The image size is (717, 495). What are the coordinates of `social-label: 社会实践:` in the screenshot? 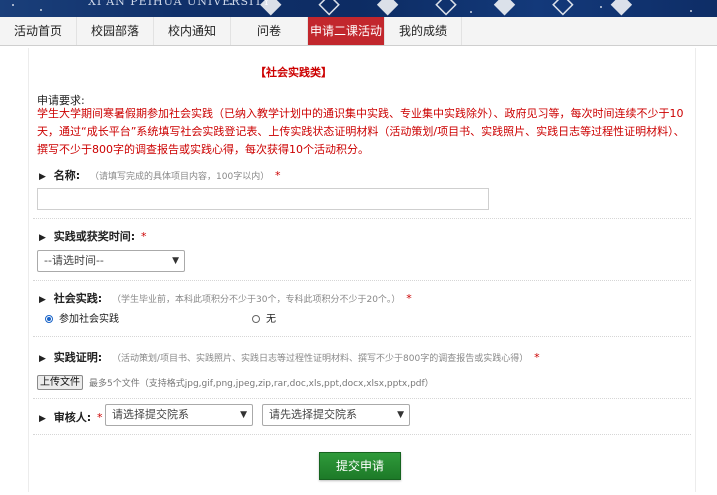 It's located at (78, 298).